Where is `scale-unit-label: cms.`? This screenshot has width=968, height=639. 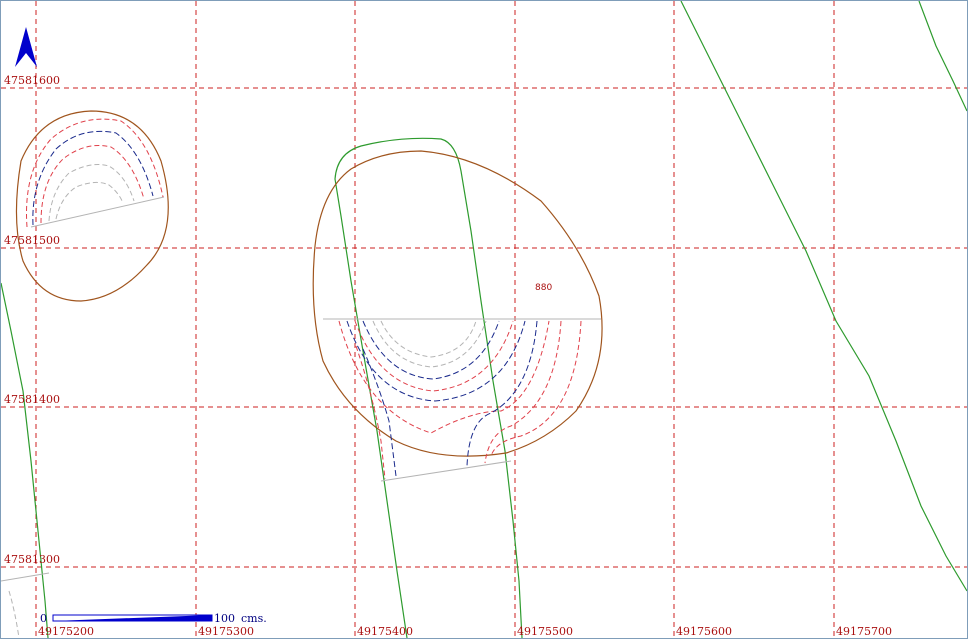 scale-unit-label: cms. is located at coordinates (254, 618).